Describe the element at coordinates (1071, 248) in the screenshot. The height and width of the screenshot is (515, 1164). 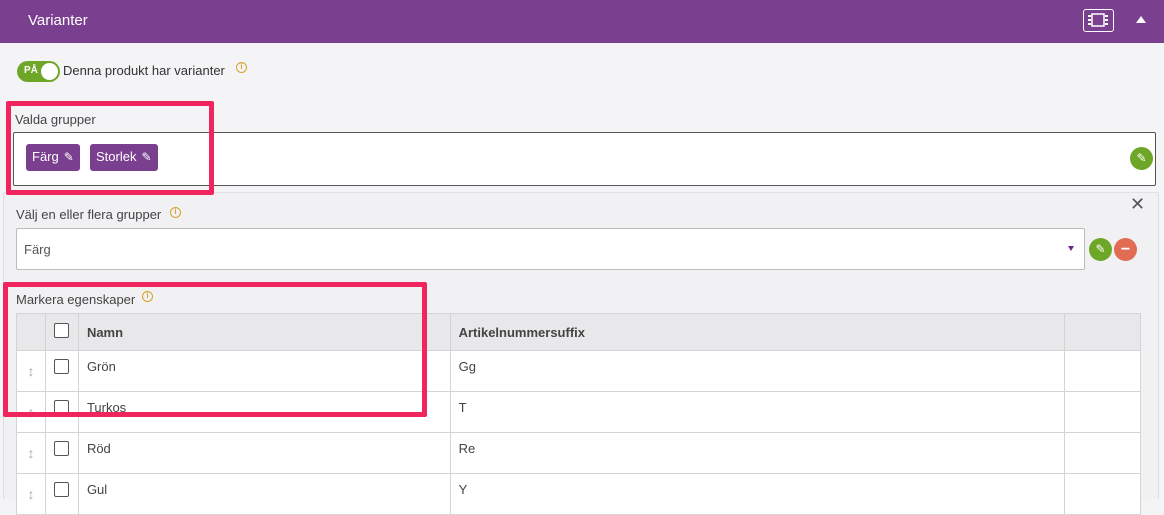
I see `chevron-down-icon` at that location.